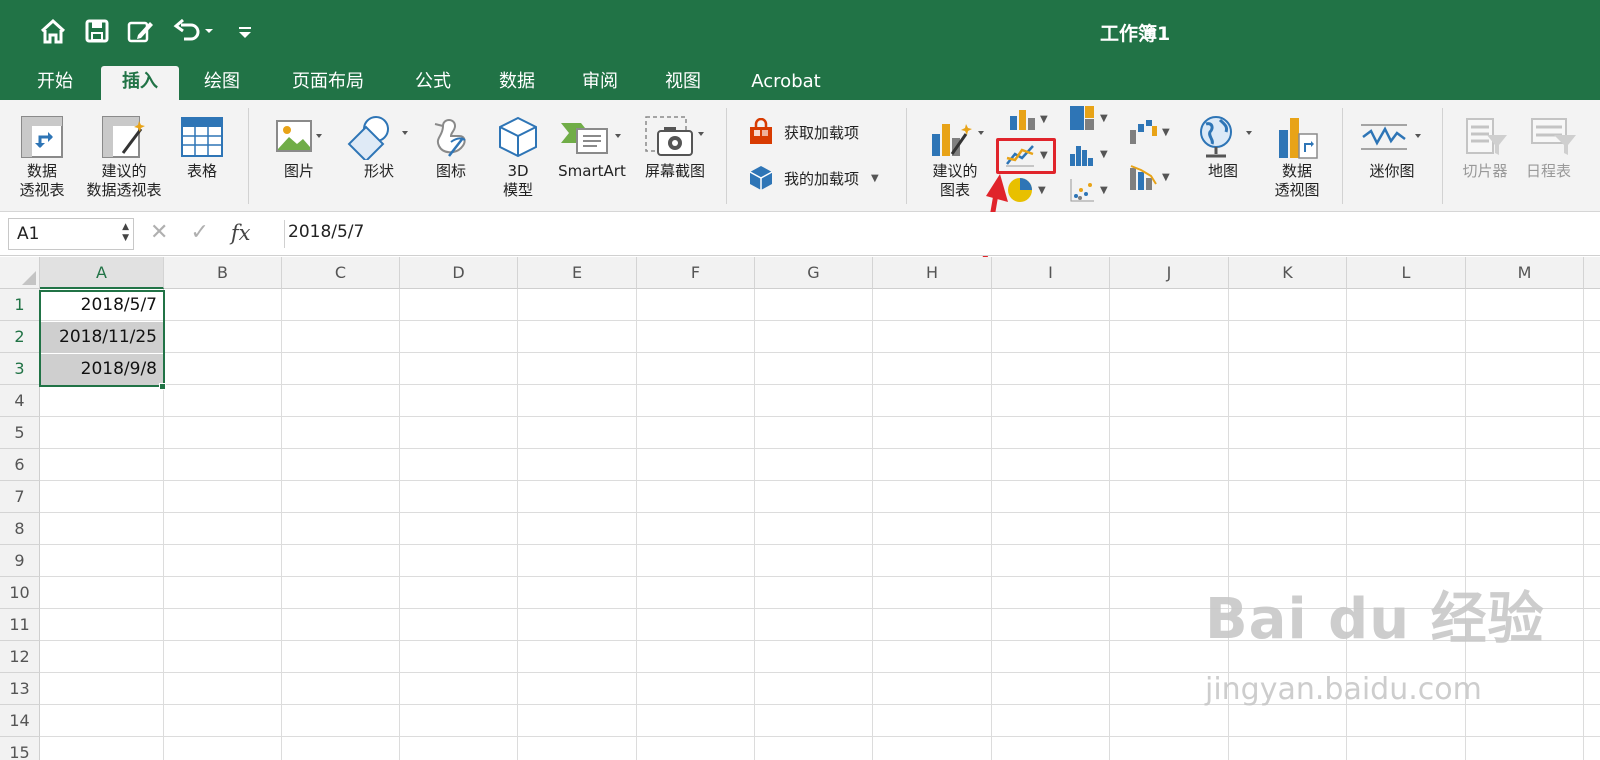 The height and width of the screenshot is (760, 1600). Describe the element at coordinates (20, 625) in the screenshot. I see `row-header: 11` at that location.